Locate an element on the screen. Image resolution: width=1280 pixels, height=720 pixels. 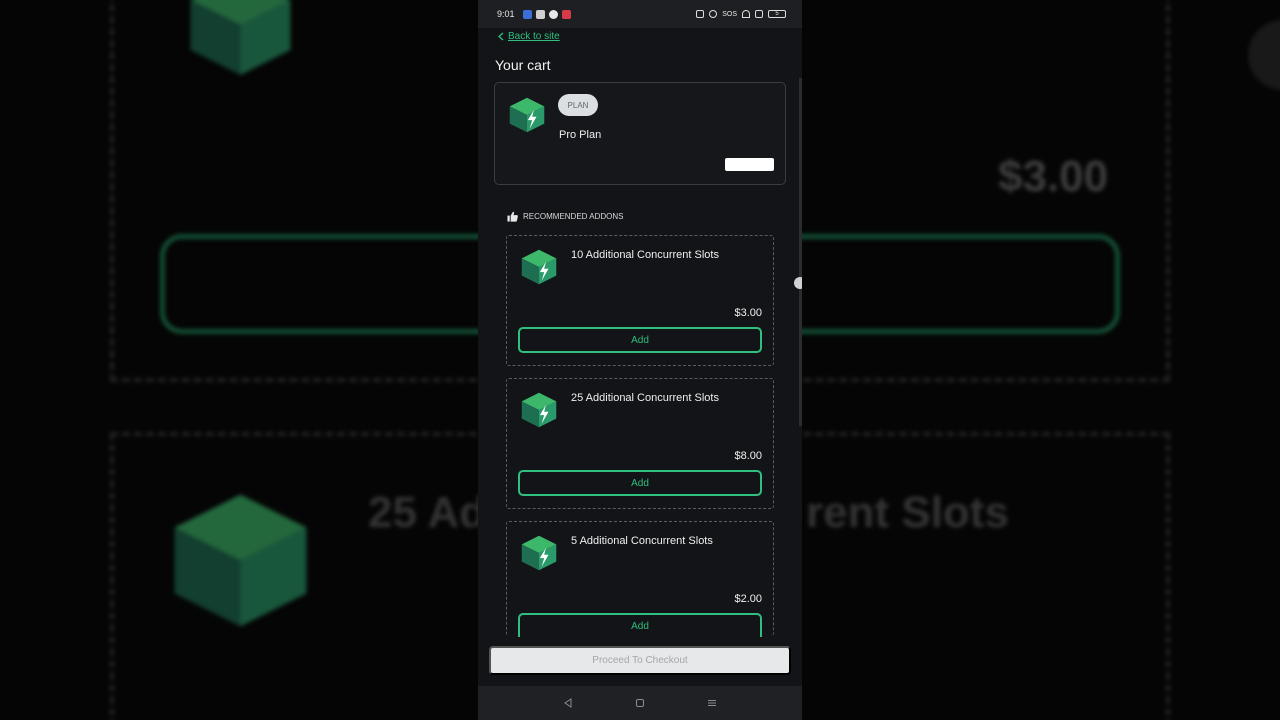
nav-home-icon is located at coordinates (640, 703).